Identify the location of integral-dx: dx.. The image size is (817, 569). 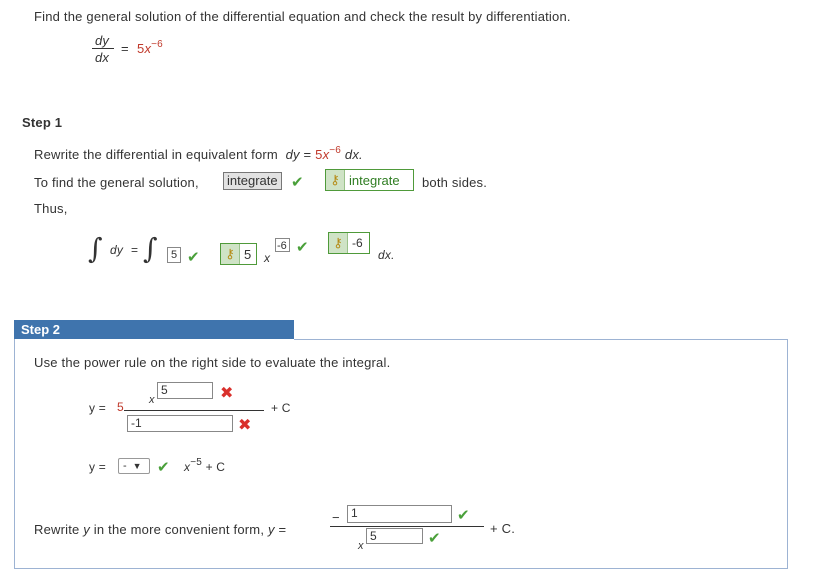
(386, 255).